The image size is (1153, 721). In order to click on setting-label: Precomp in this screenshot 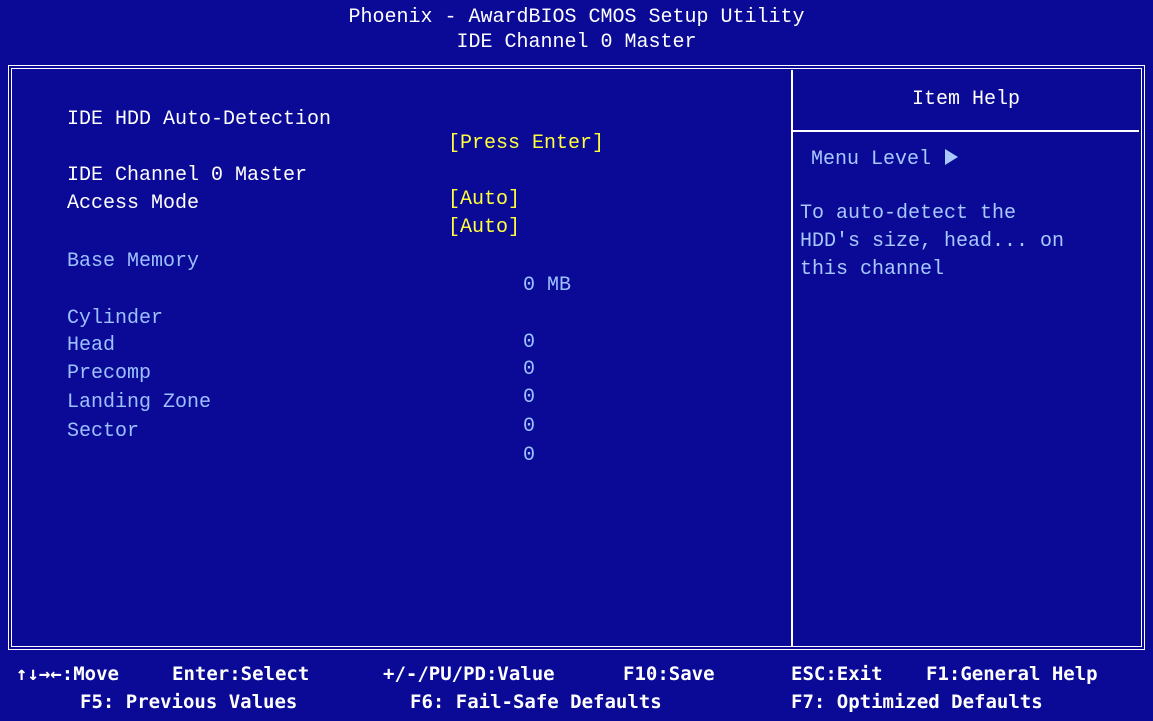, I will do `click(109, 373)`.